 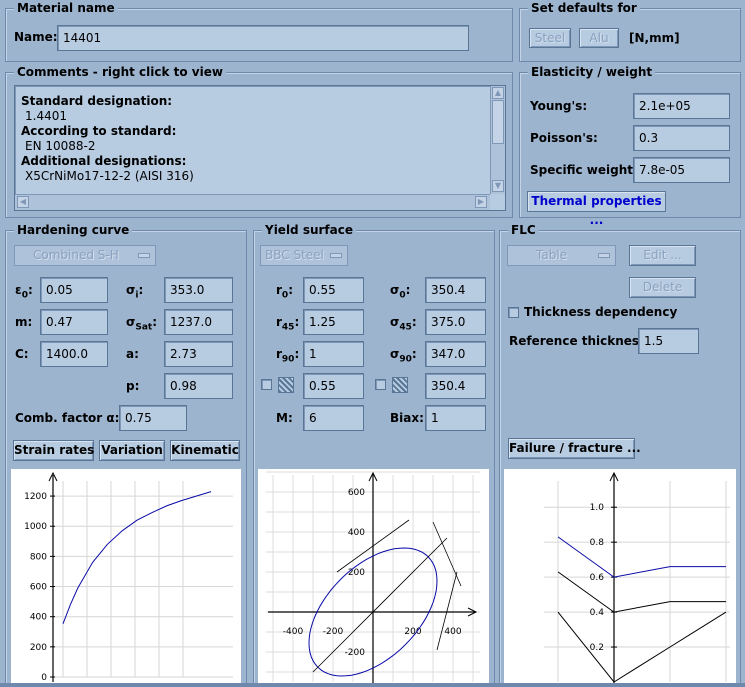 I want to click on sigma0-symbol: σ, so click(x=395, y=290).